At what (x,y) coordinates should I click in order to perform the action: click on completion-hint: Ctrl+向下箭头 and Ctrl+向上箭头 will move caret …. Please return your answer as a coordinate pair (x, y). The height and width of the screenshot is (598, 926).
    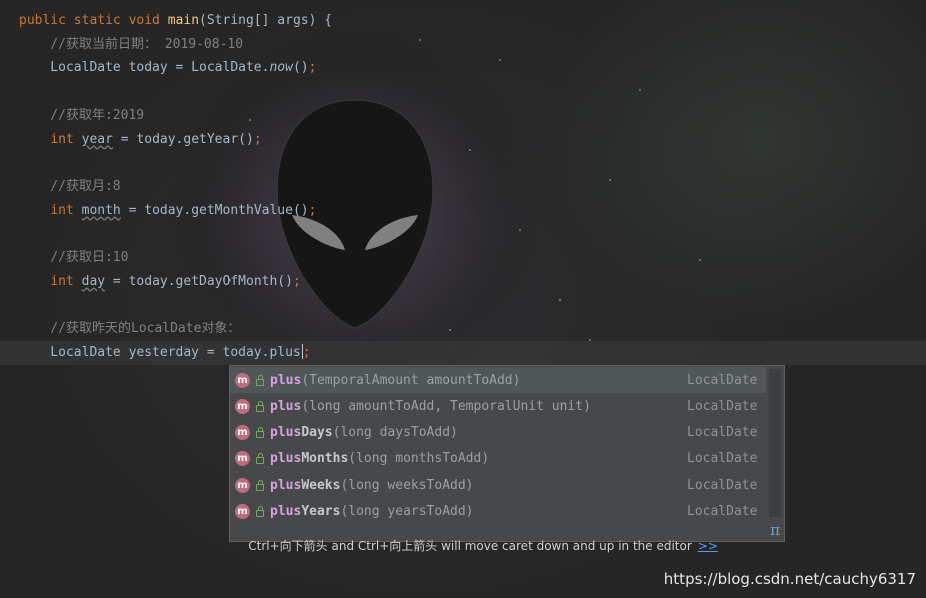
    Looking at the image, I should click on (507, 538).